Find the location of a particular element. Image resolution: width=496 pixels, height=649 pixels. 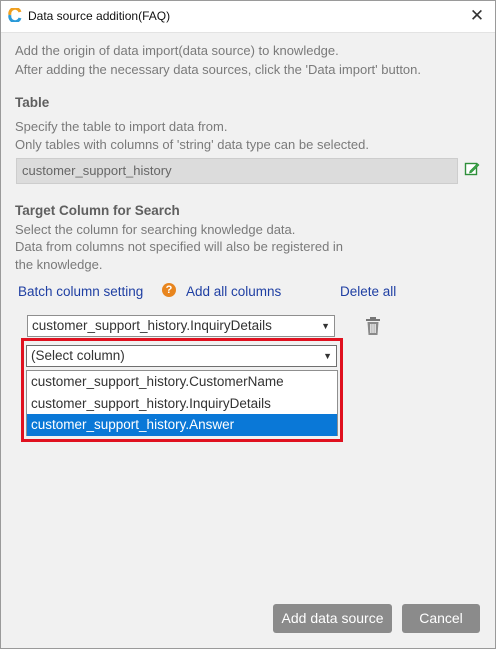

trash-icon is located at coordinates (373, 326).